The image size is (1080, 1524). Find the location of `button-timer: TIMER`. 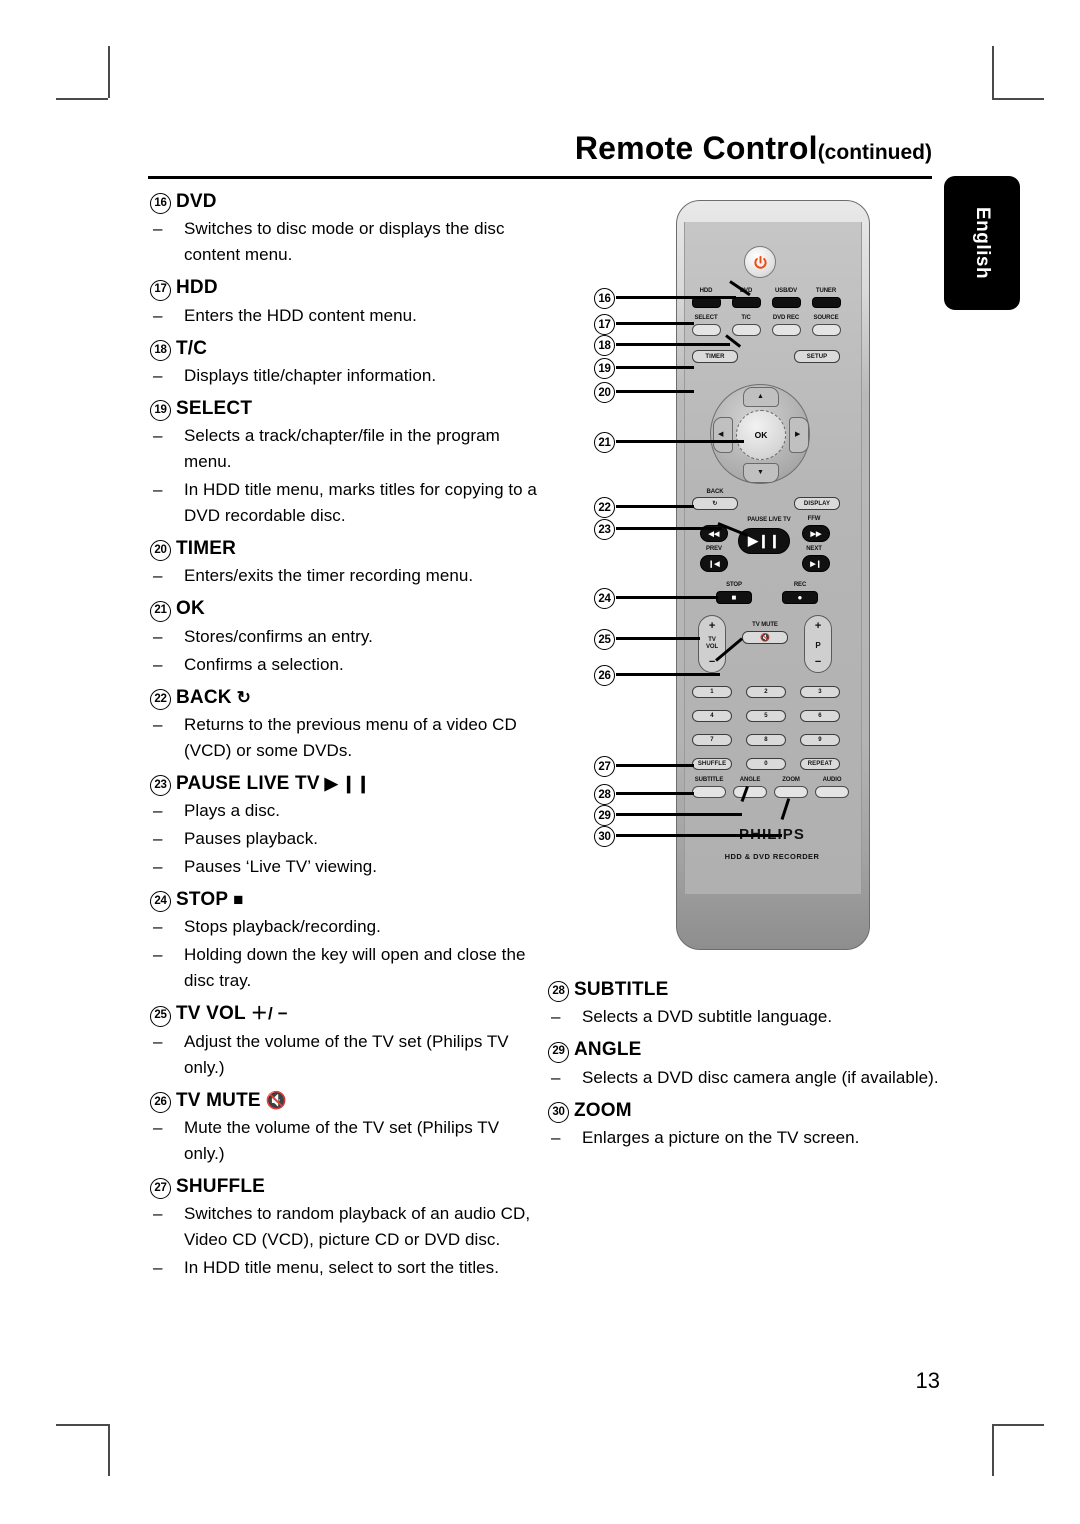

button-timer: TIMER is located at coordinates (715, 356).